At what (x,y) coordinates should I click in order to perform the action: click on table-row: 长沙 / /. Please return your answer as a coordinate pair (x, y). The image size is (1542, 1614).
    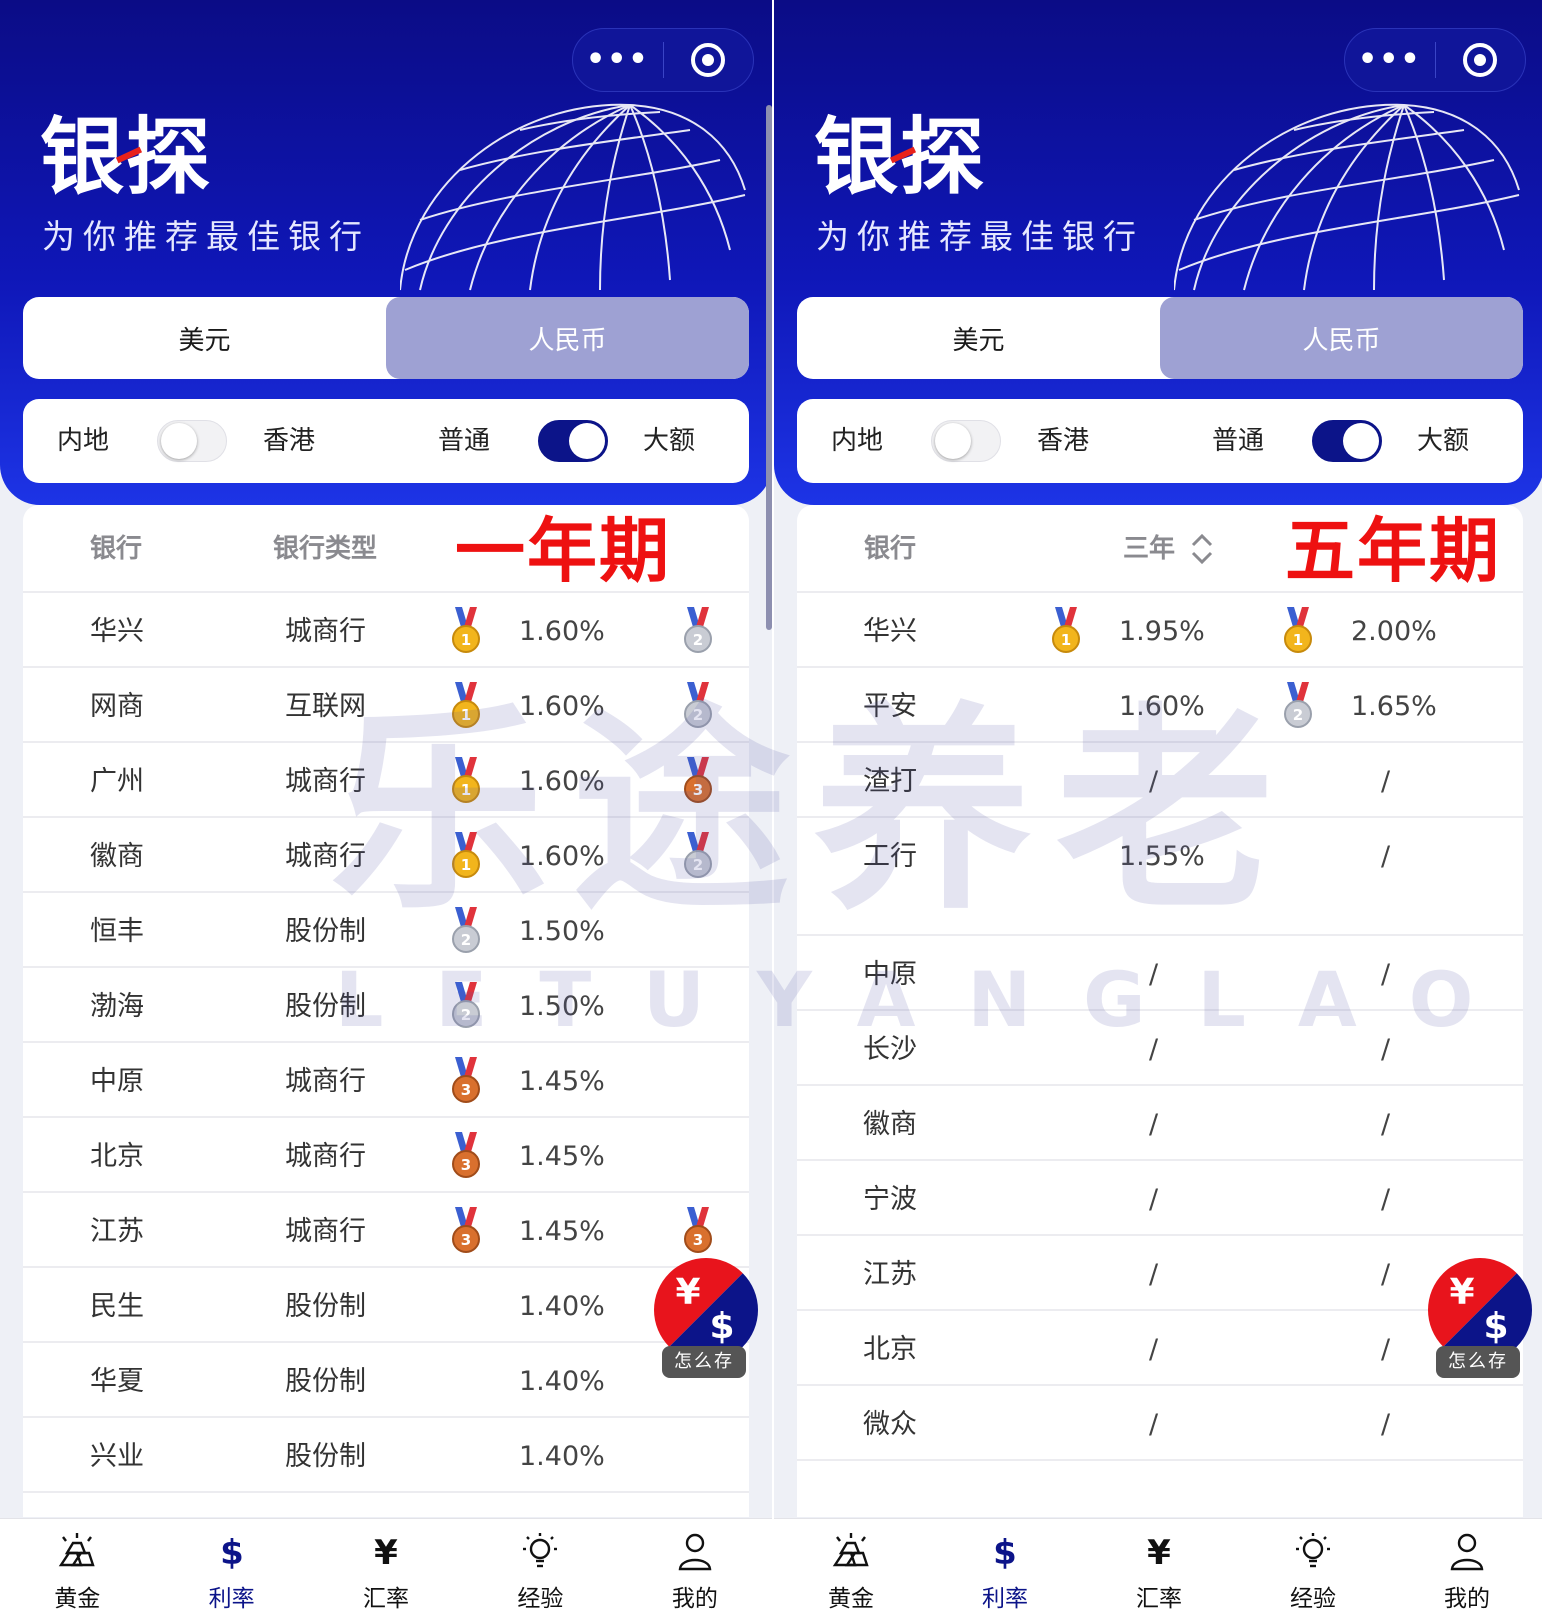
    Looking at the image, I should click on (1160, 1048).